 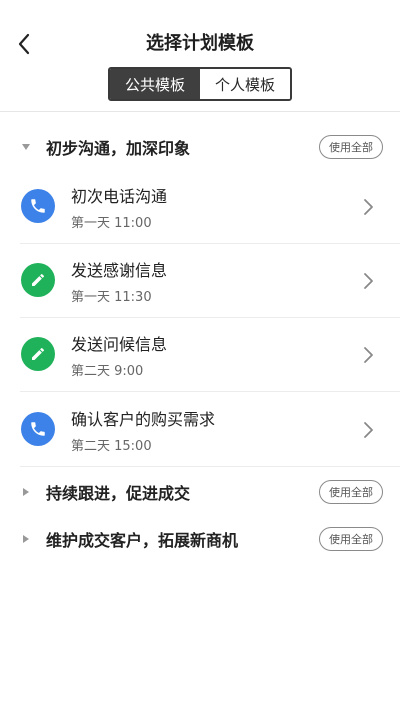 I want to click on item-title: 发送感谢信息, so click(x=119, y=270).